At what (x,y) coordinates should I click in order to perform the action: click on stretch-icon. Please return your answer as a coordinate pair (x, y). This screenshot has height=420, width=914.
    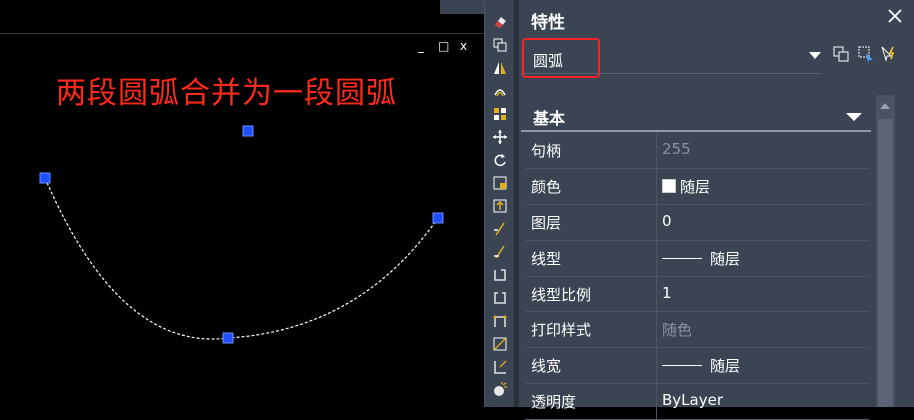
    Looking at the image, I should click on (500, 206).